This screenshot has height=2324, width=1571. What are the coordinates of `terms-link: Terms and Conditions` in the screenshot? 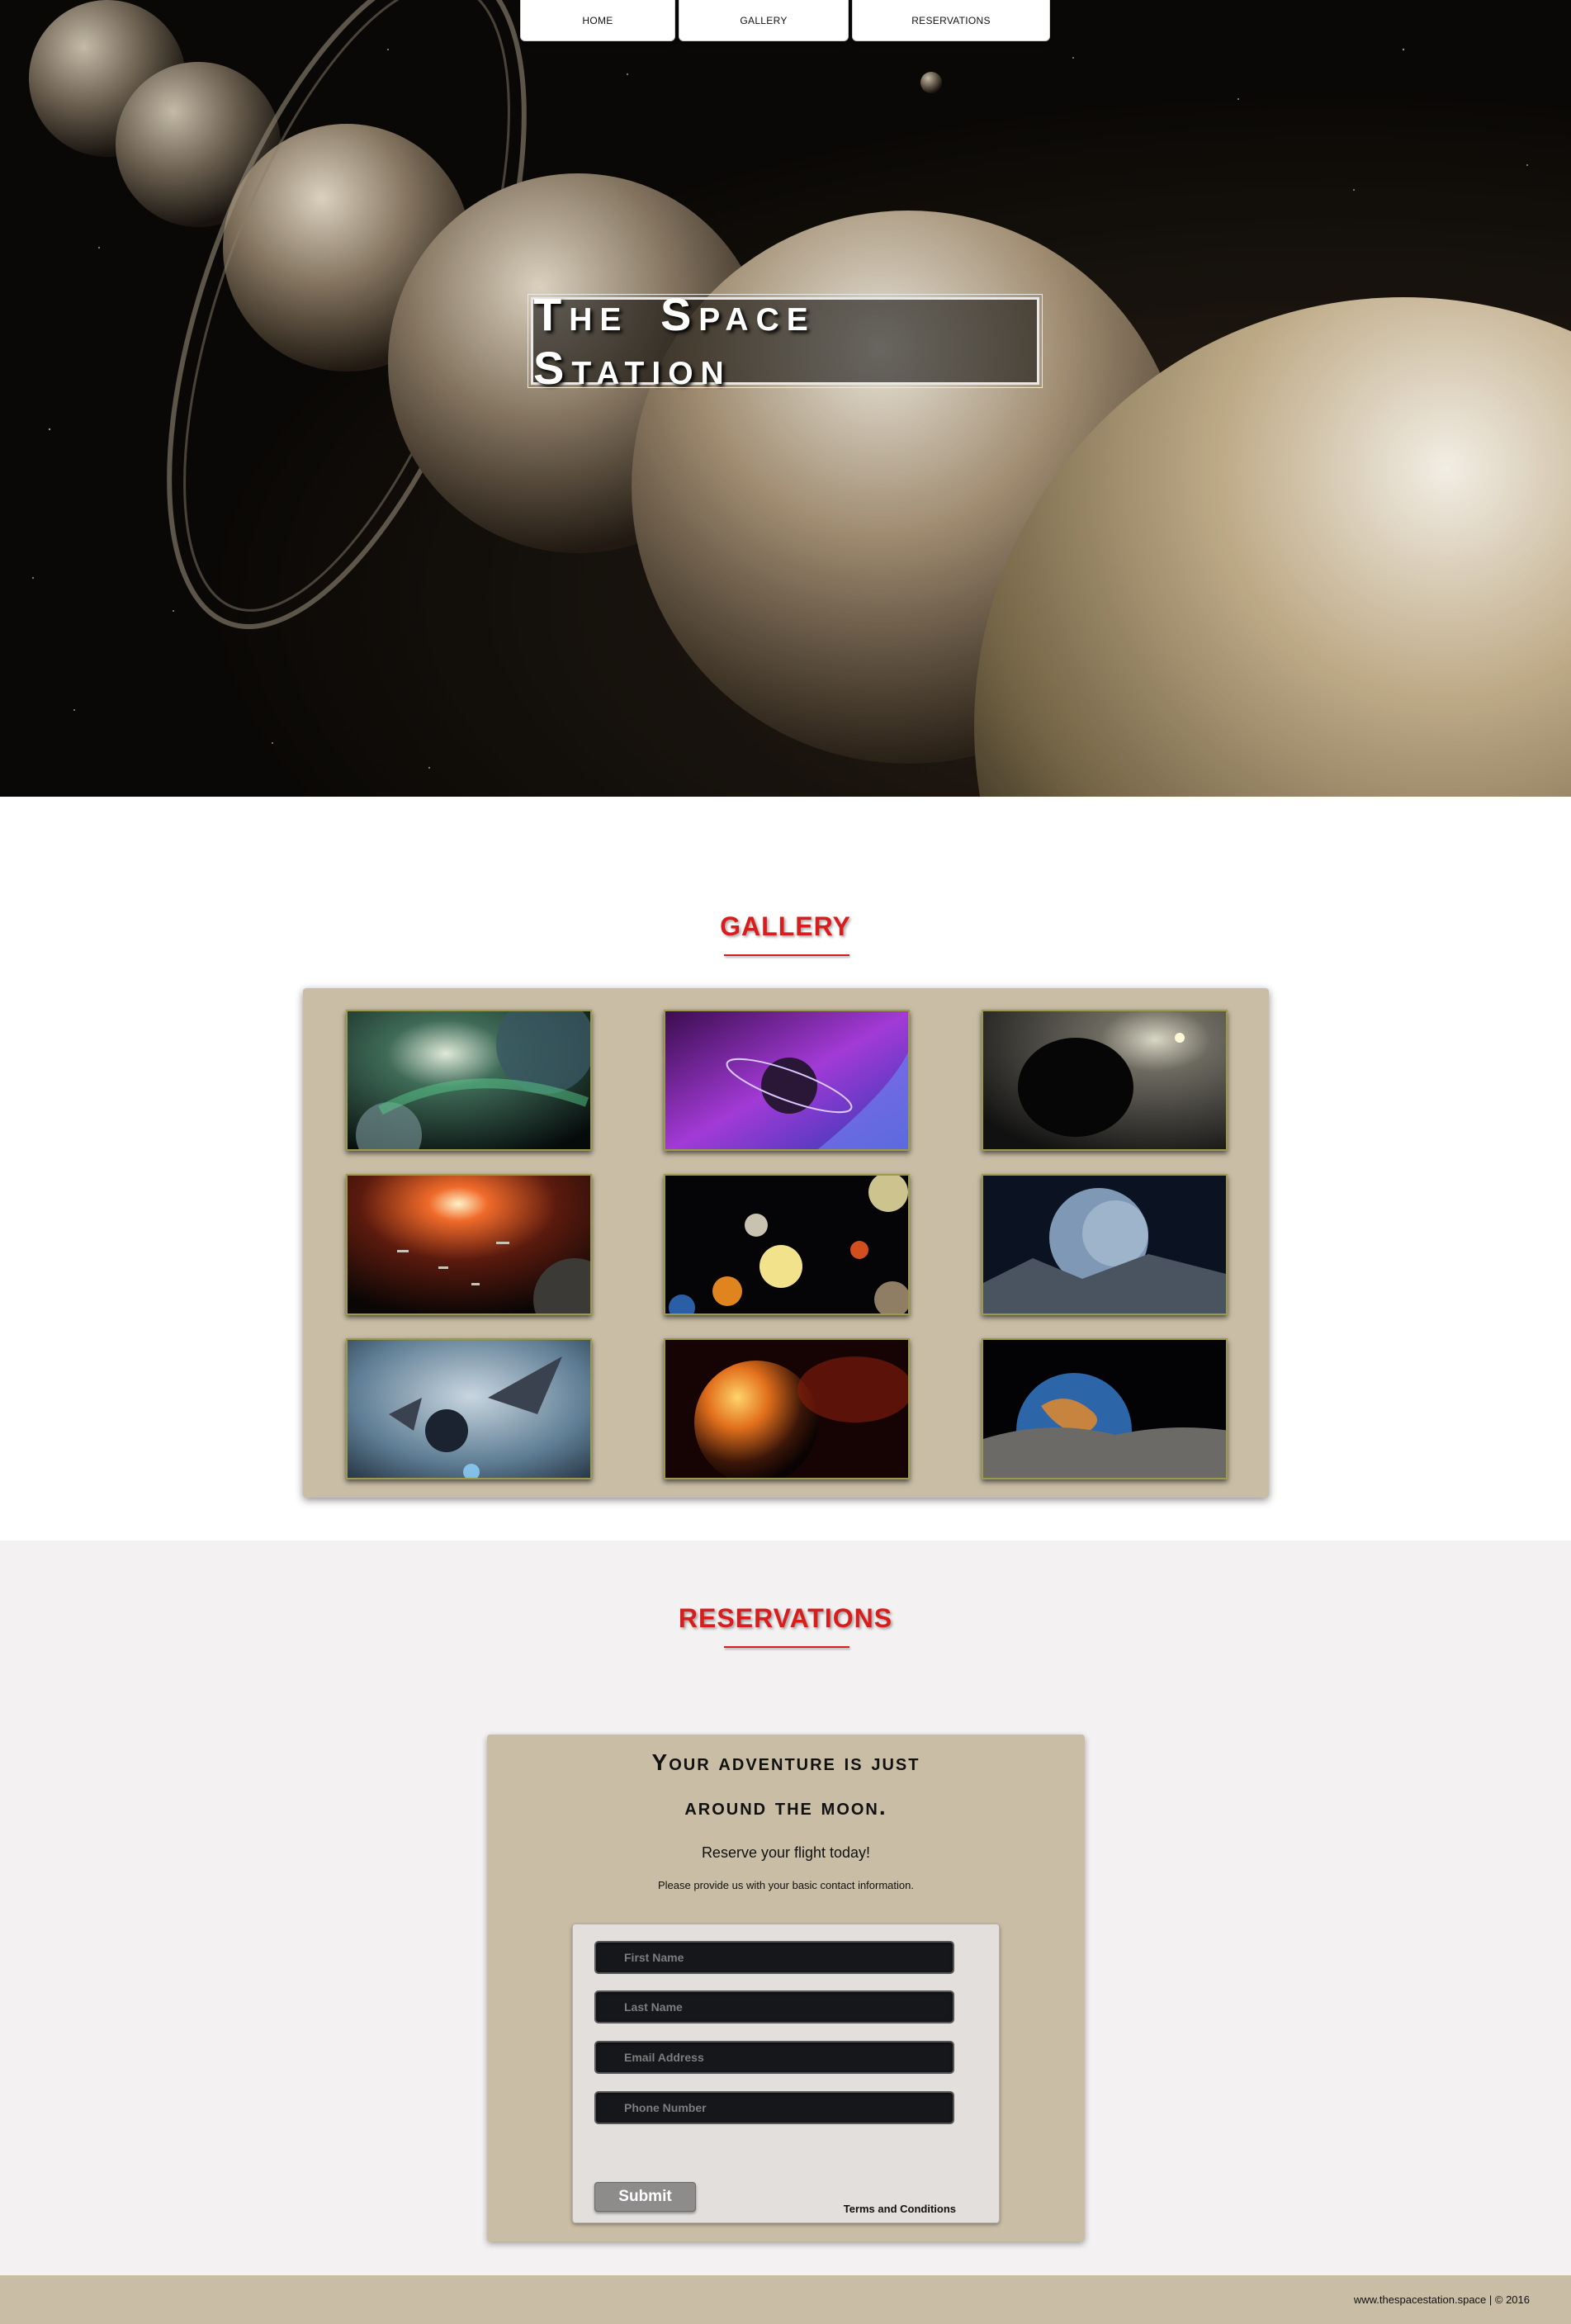 It's located at (900, 2209).